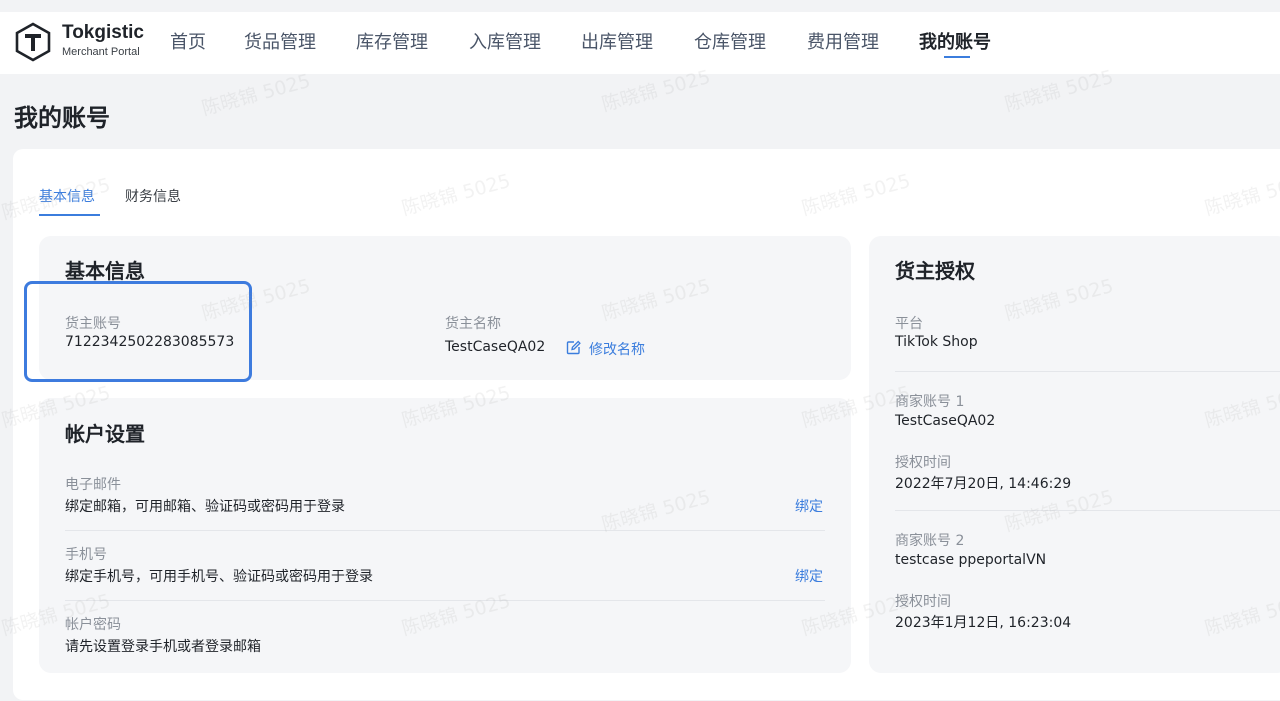 This screenshot has width=1280, height=701. What do you see at coordinates (573, 347) in the screenshot?
I see `edit-icon` at bounding box center [573, 347].